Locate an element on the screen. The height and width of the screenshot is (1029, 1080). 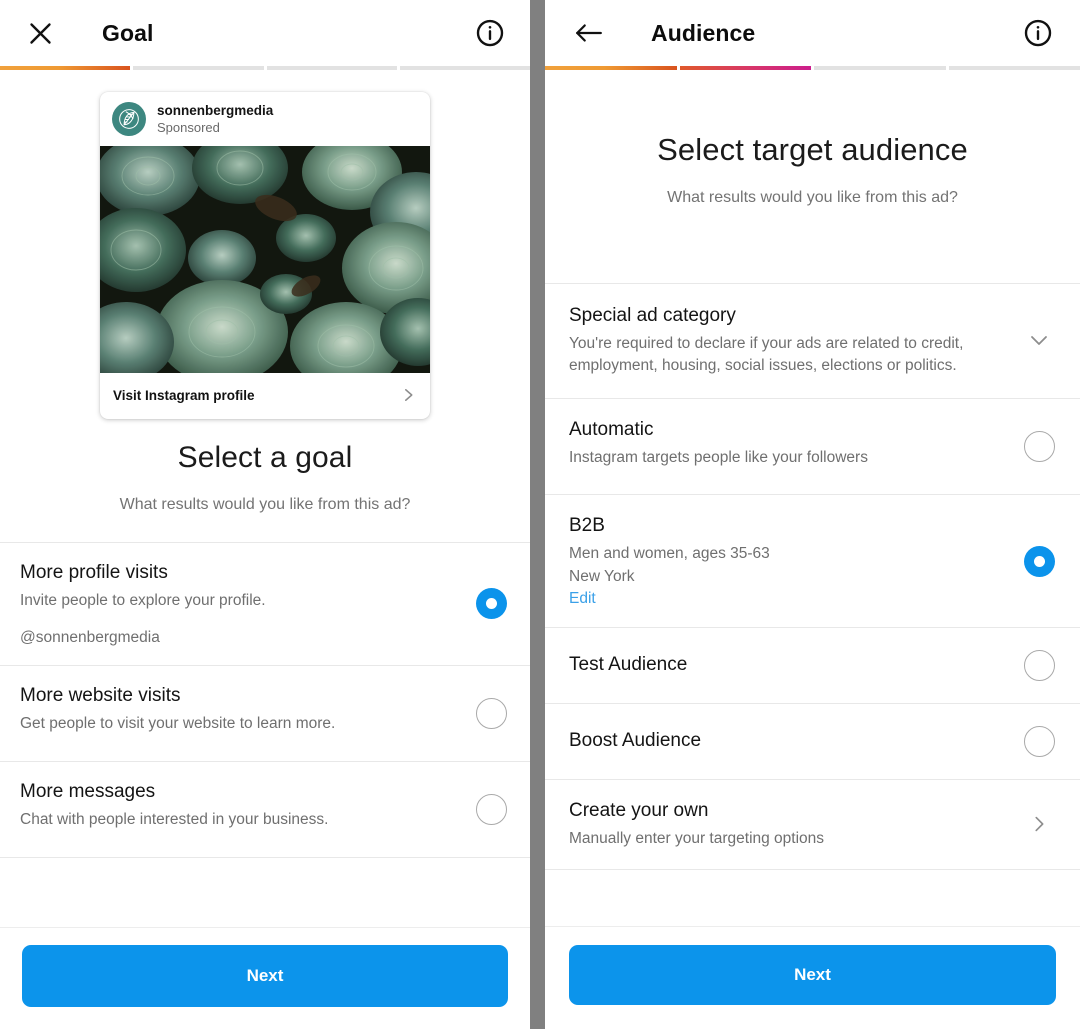
audience-option-test-audience: Test Audience is located at coordinates (812, 666).